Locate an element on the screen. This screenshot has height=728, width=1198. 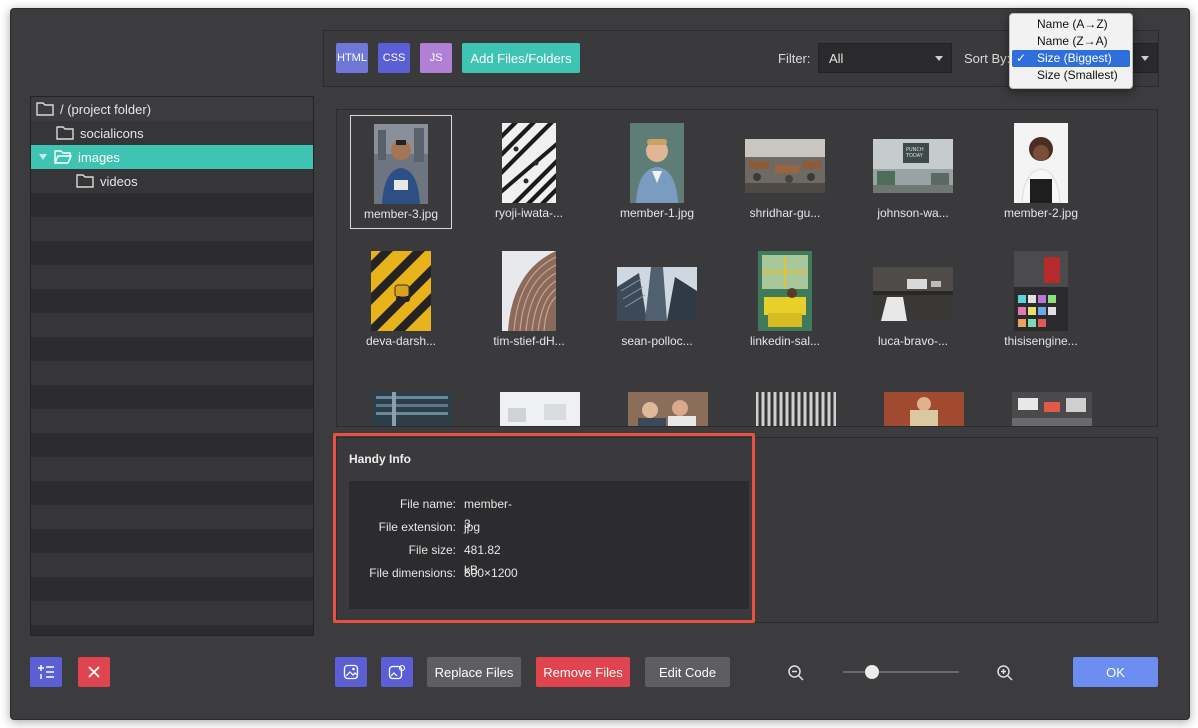
sort-option-label: Name (Z→A) is located at coordinates (1072, 41).